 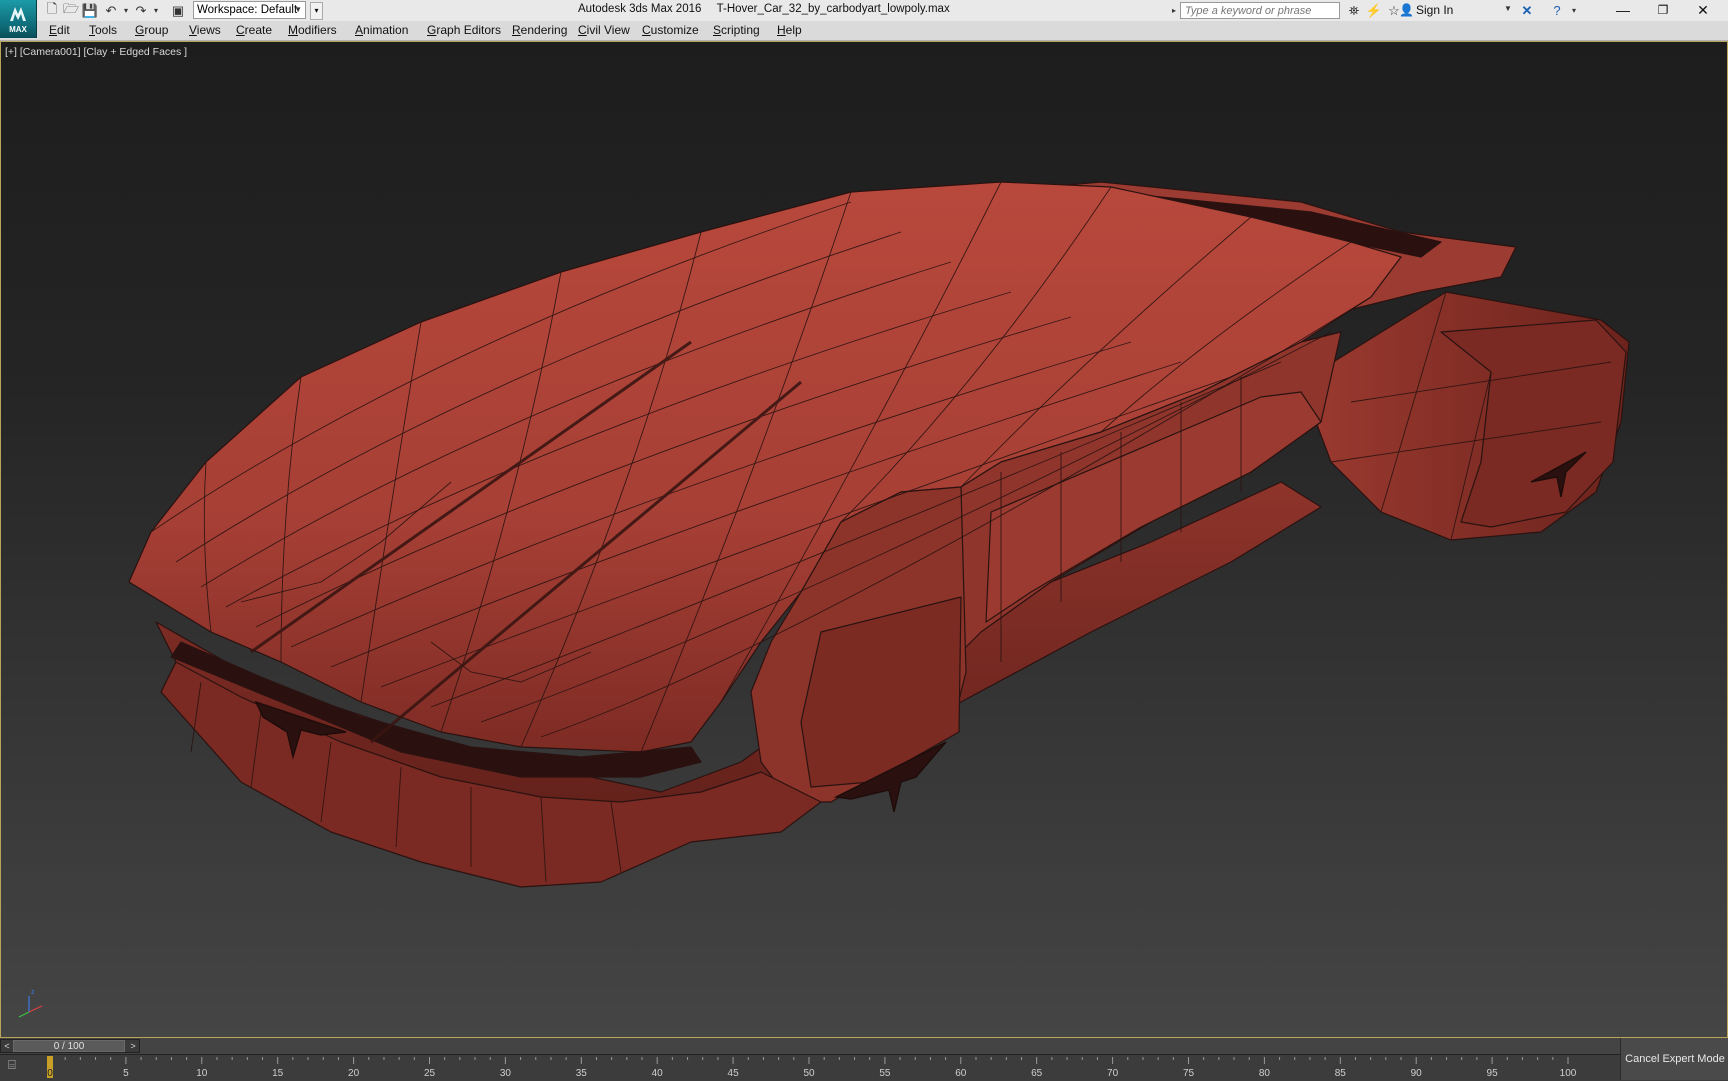 I want to click on menu-create: Create, so click(x=254, y=30).